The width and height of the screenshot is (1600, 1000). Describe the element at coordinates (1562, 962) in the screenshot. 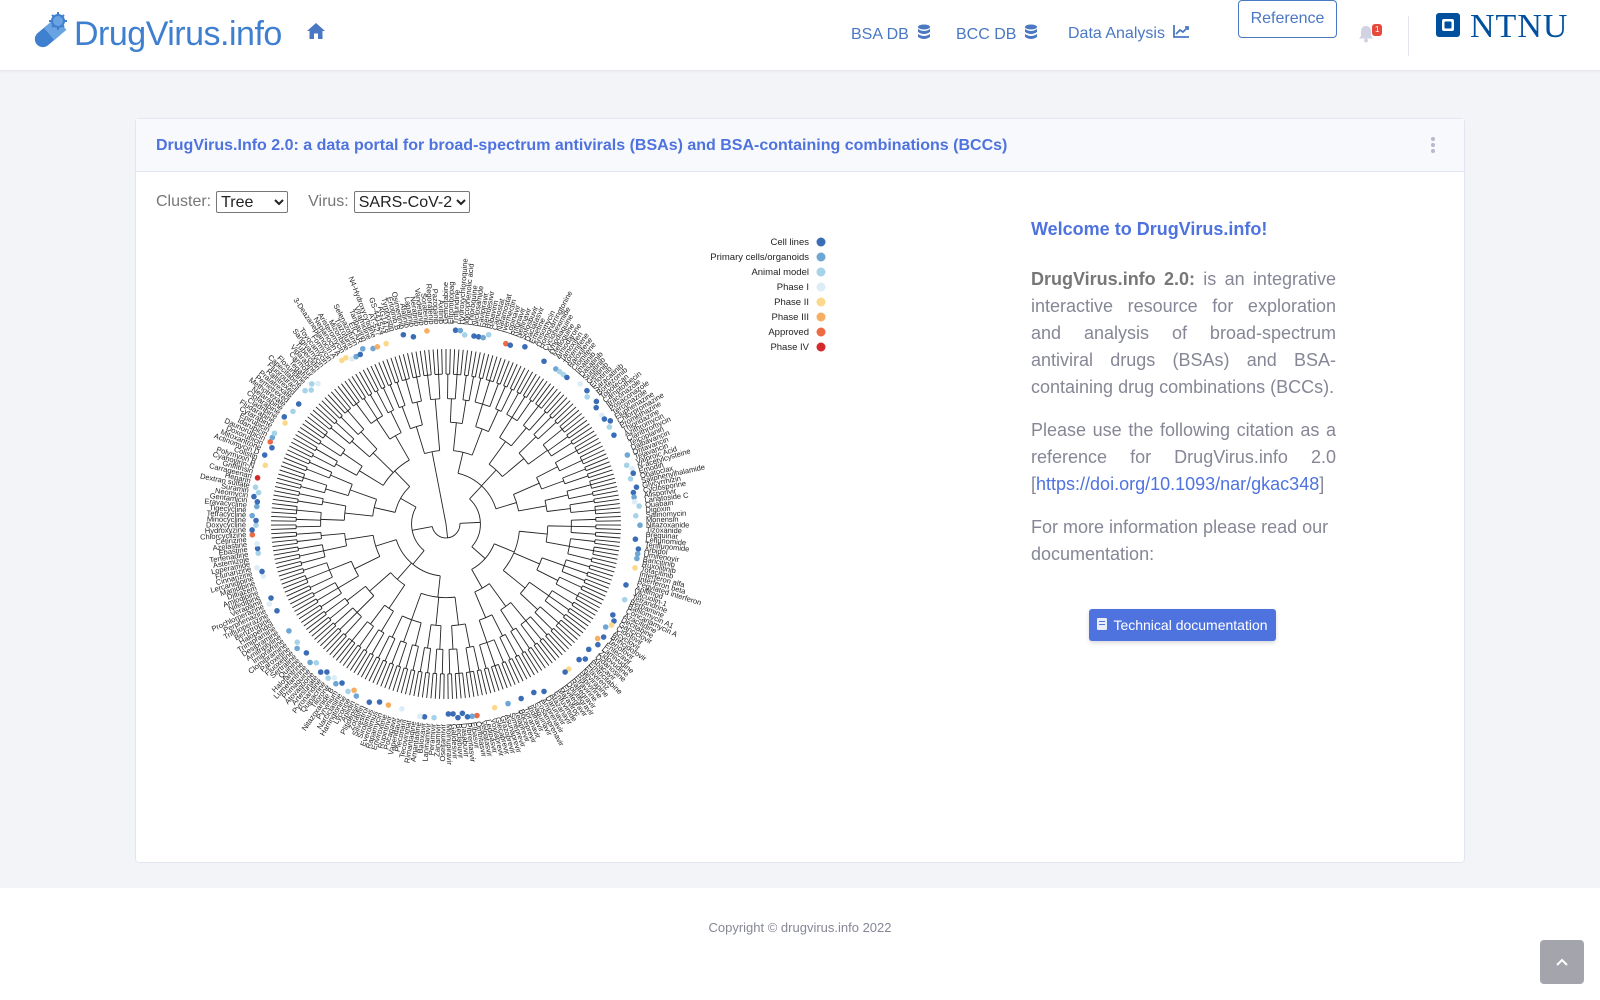

I see `scroll-to-top-button` at that location.